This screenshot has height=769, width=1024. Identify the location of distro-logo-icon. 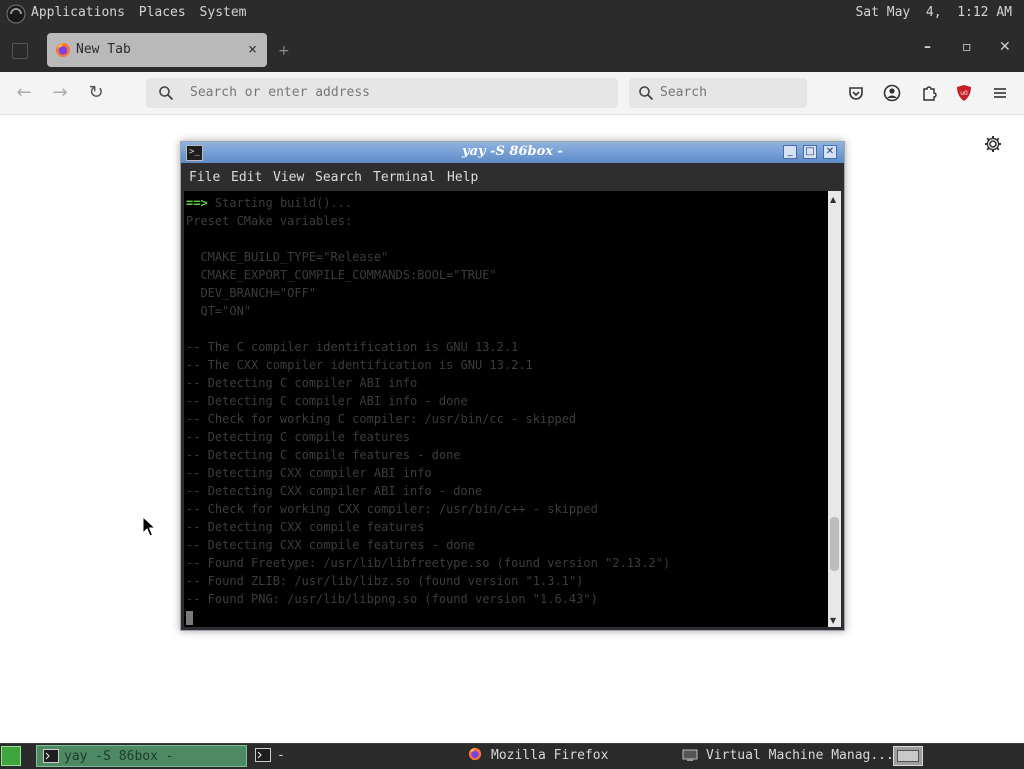
(16, 14).